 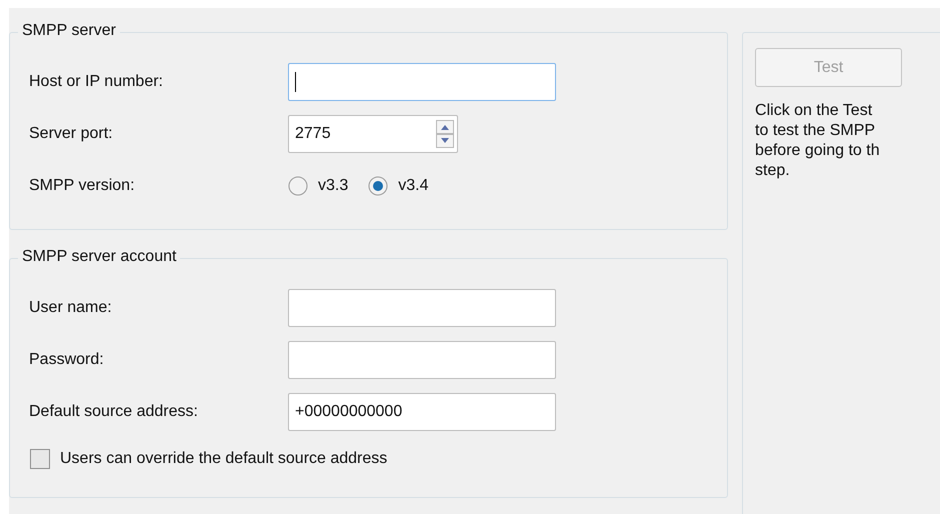 I want to click on input-field: +00000000000, so click(x=422, y=412).